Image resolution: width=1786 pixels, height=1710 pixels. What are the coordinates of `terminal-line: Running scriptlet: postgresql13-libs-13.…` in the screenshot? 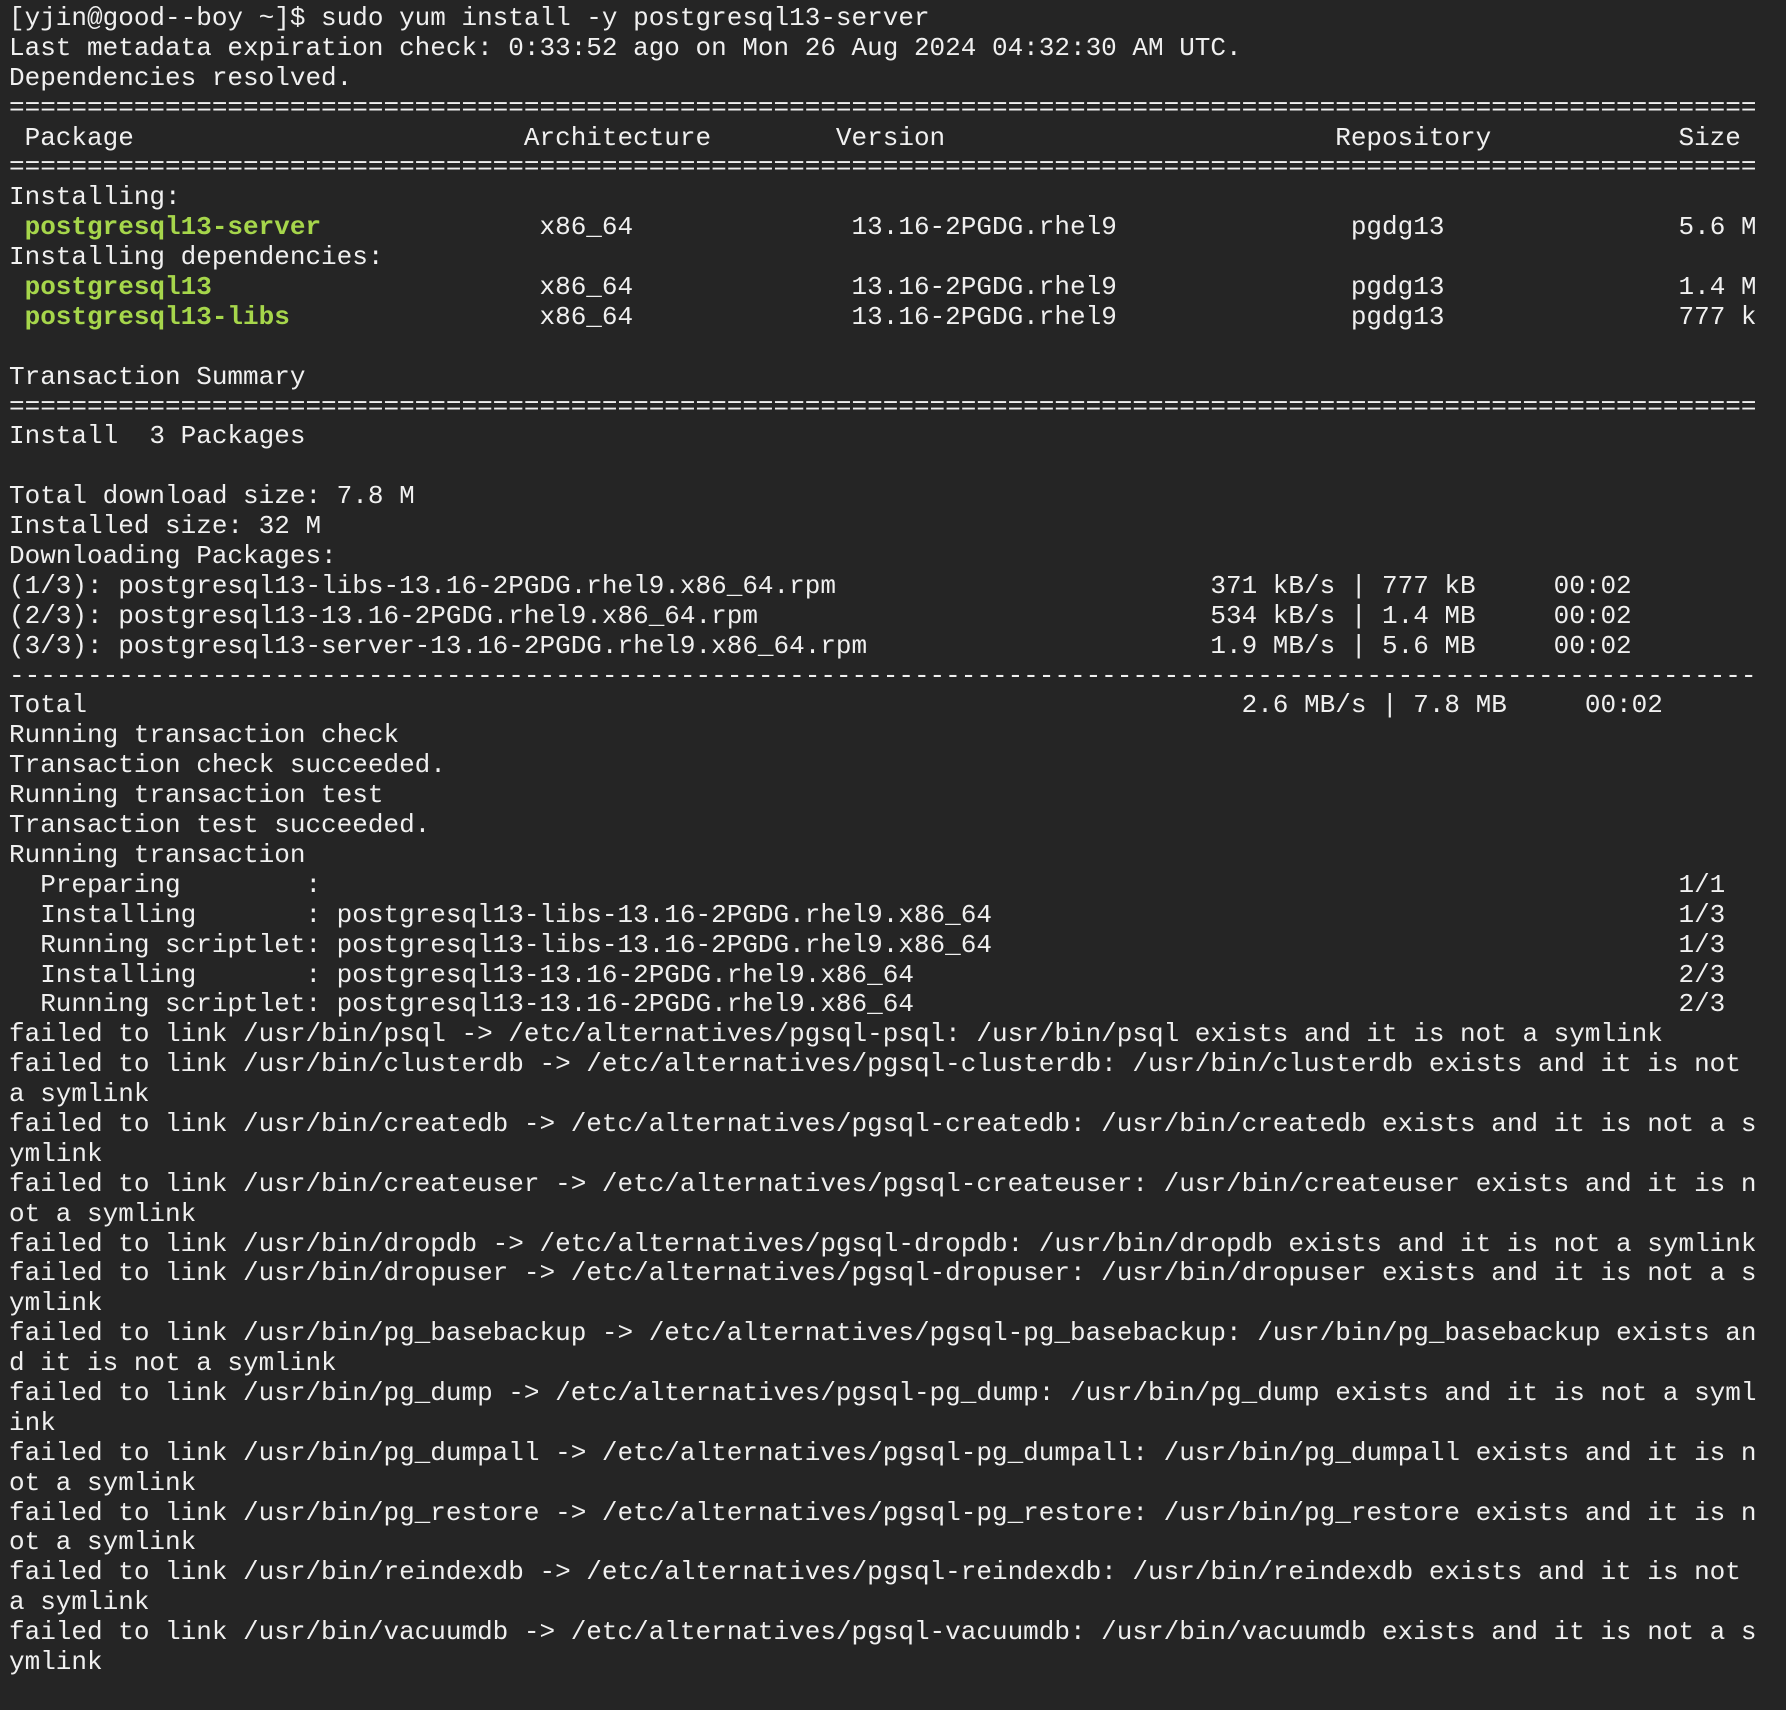 It's located at (897, 945).